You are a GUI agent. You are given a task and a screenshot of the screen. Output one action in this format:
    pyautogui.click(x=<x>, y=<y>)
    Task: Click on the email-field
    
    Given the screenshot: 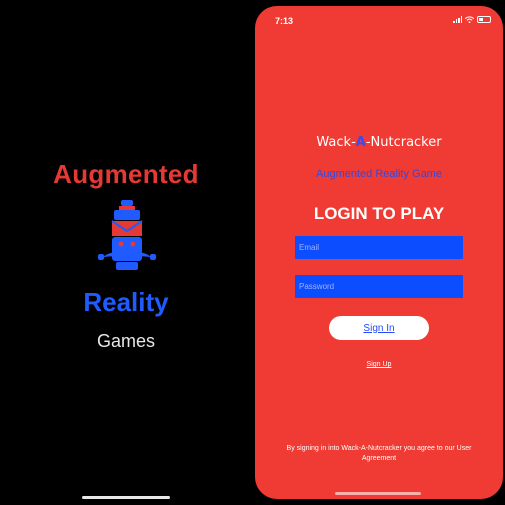 What is the action you would take?
    pyautogui.click(x=379, y=247)
    